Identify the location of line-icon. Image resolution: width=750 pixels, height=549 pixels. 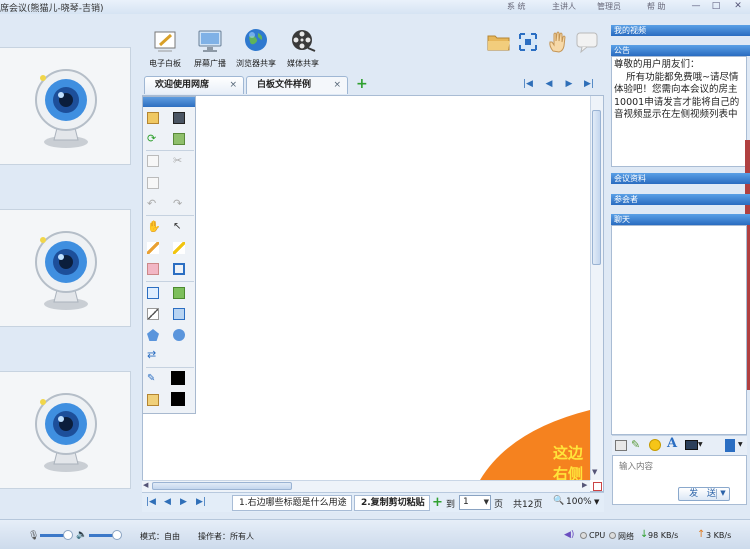
(153, 314).